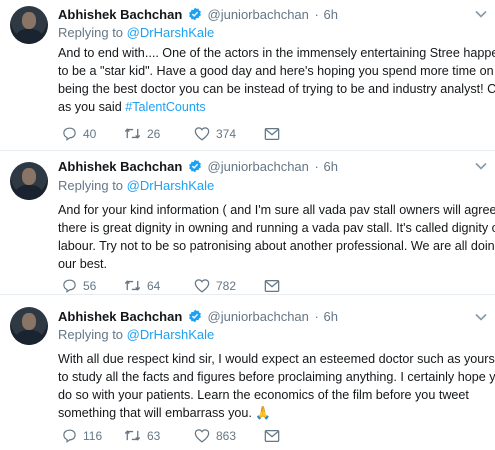 This screenshot has height=450, width=495. I want to click on like-button: 863, so click(215, 436).